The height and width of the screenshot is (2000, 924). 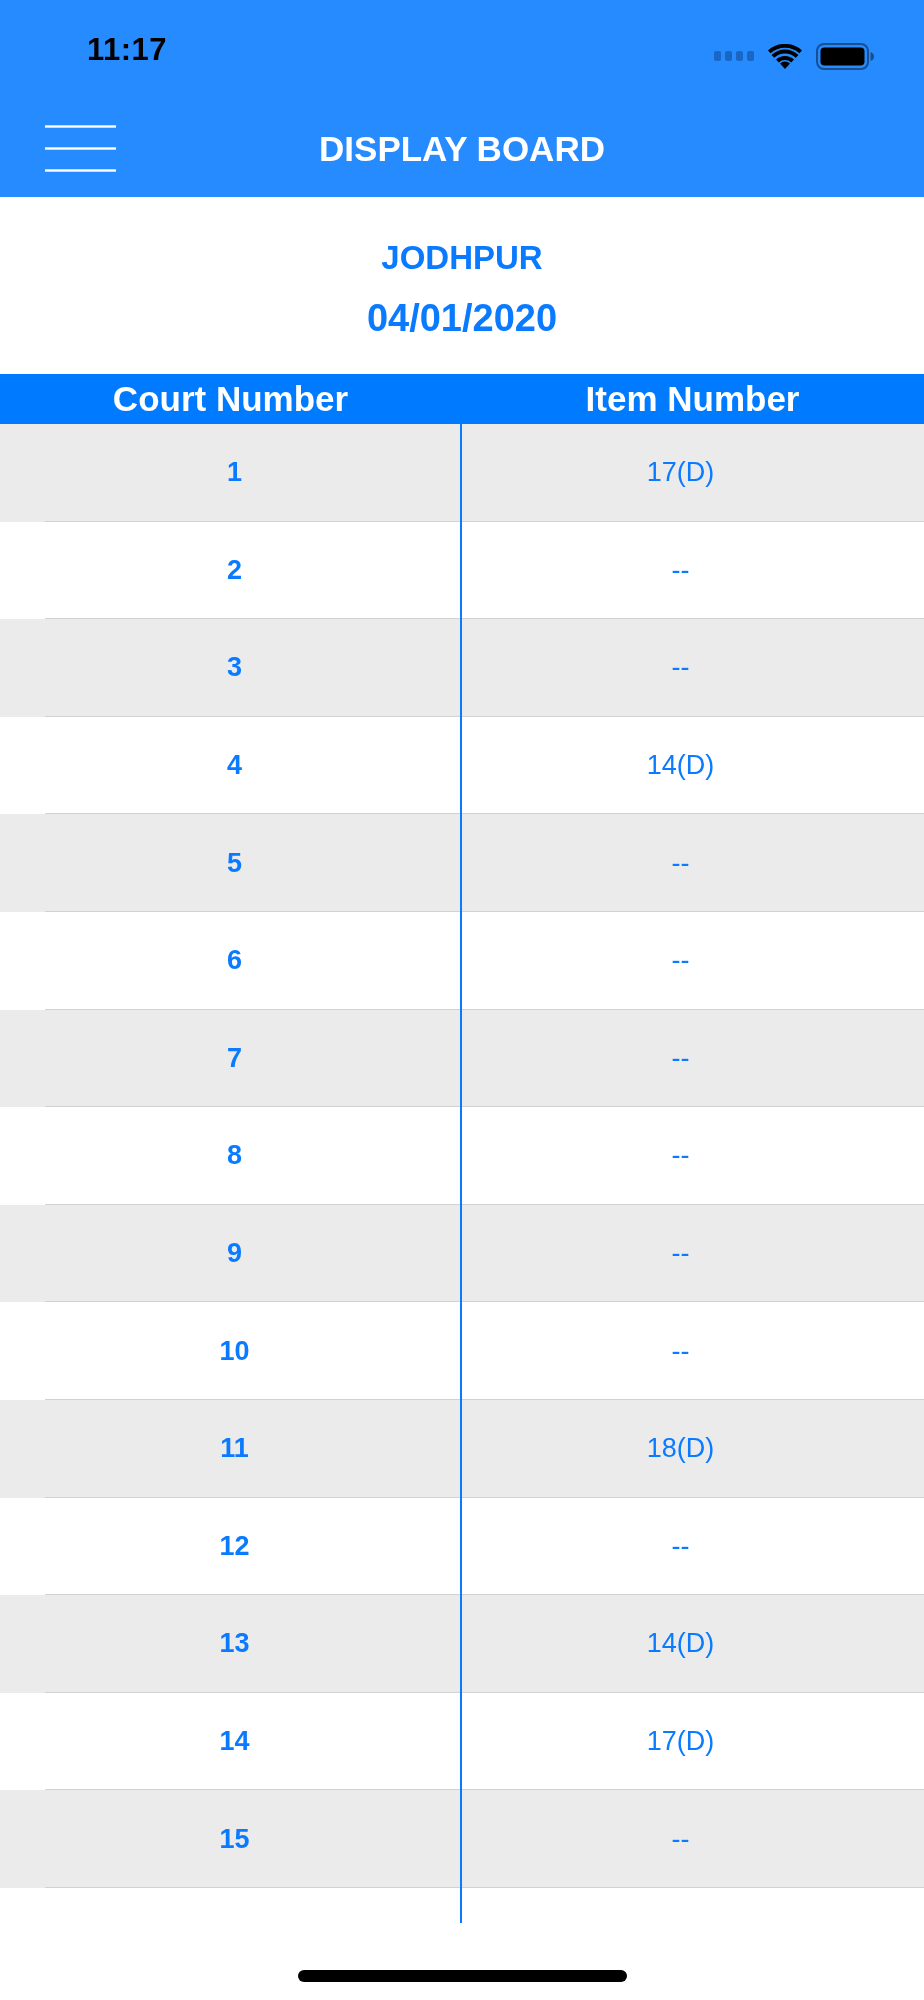 I want to click on battery-icon, so click(x=845, y=56).